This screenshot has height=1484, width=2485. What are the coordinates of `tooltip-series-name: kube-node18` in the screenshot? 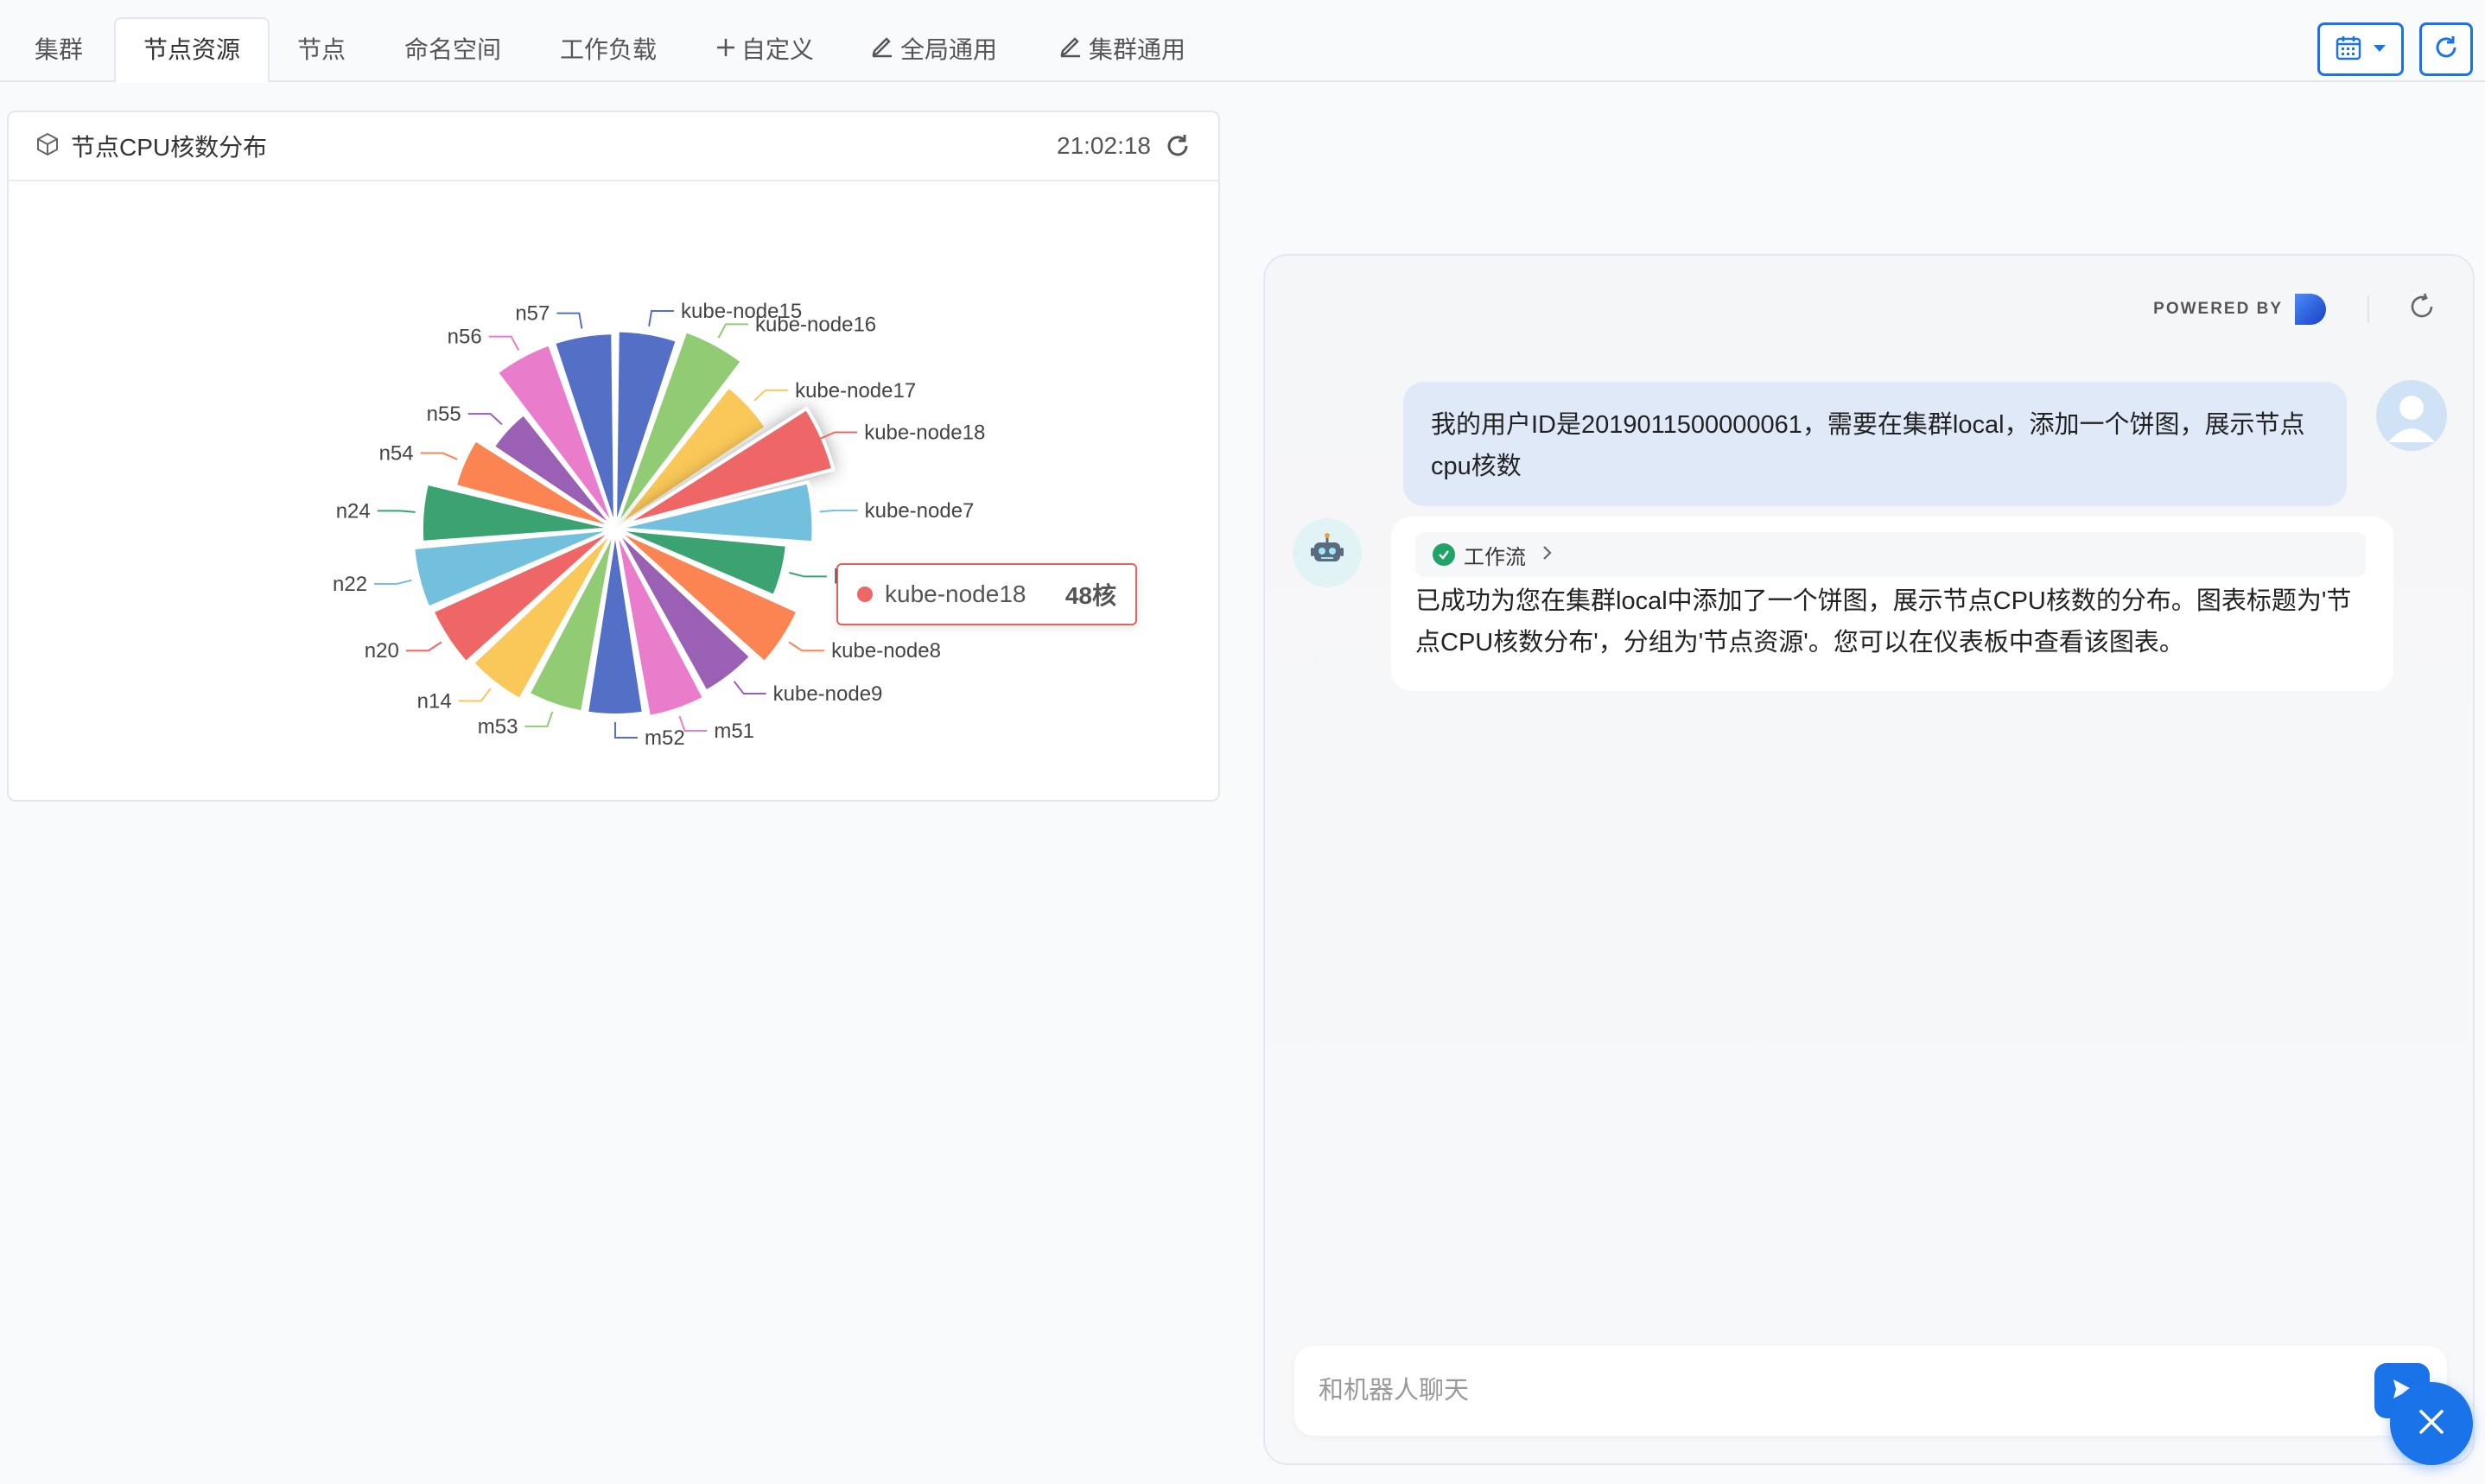 It's located at (956, 593).